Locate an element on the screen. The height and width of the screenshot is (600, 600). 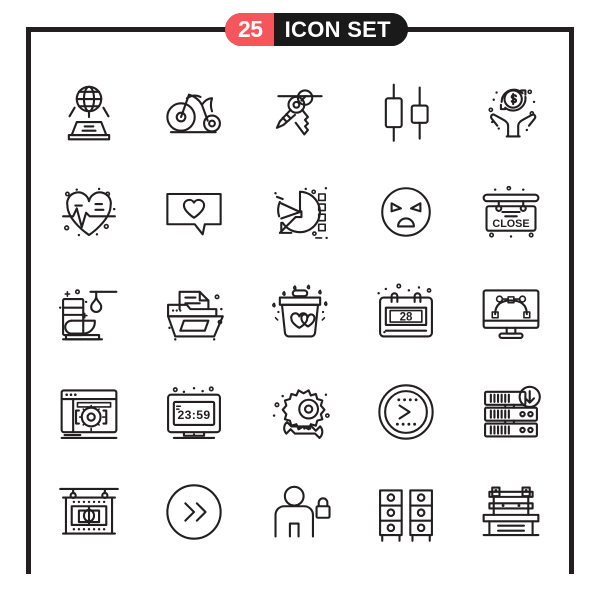
command-prompt-icon is located at coordinates (406, 412).